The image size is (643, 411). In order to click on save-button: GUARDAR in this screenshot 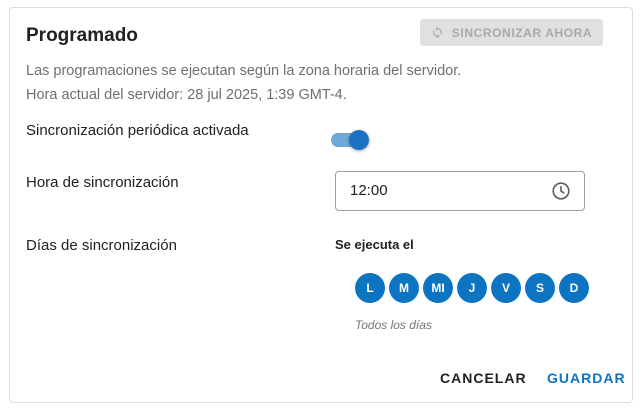, I will do `click(586, 378)`.